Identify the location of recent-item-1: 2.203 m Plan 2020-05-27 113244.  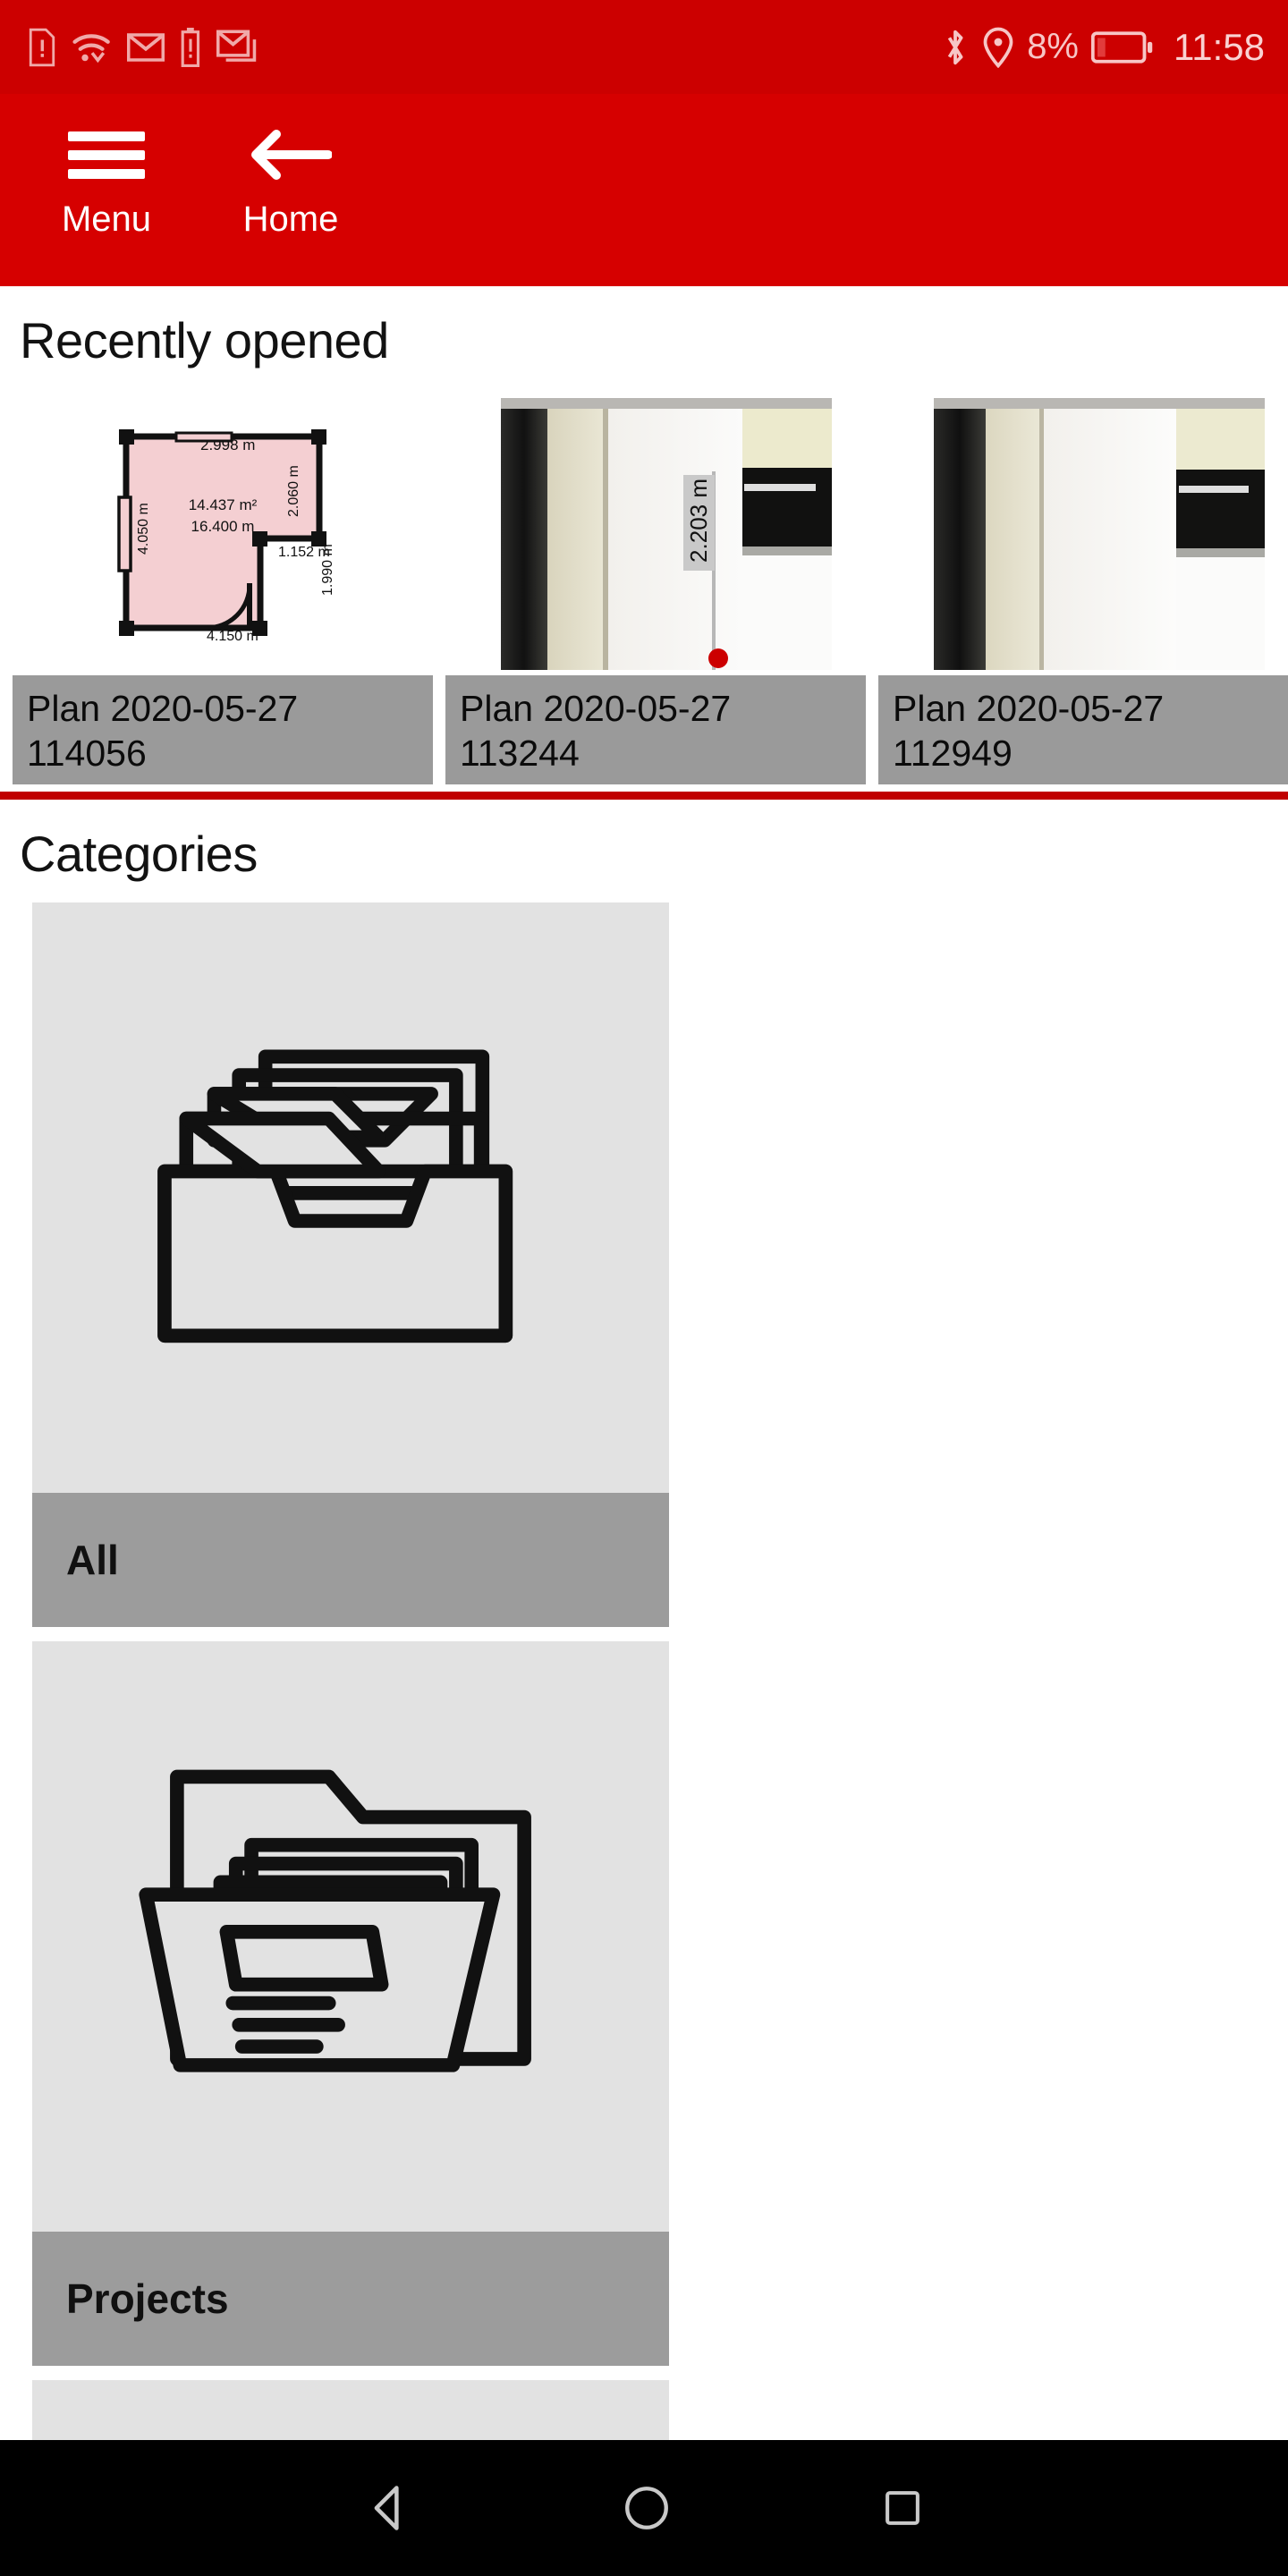
(655, 586).